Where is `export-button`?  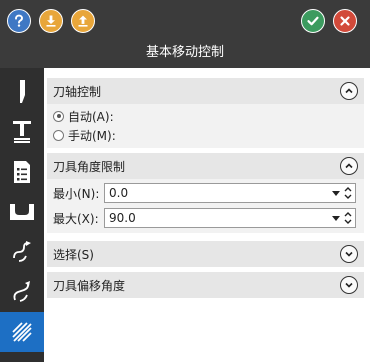 export-button is located at coordinates (83, 21).